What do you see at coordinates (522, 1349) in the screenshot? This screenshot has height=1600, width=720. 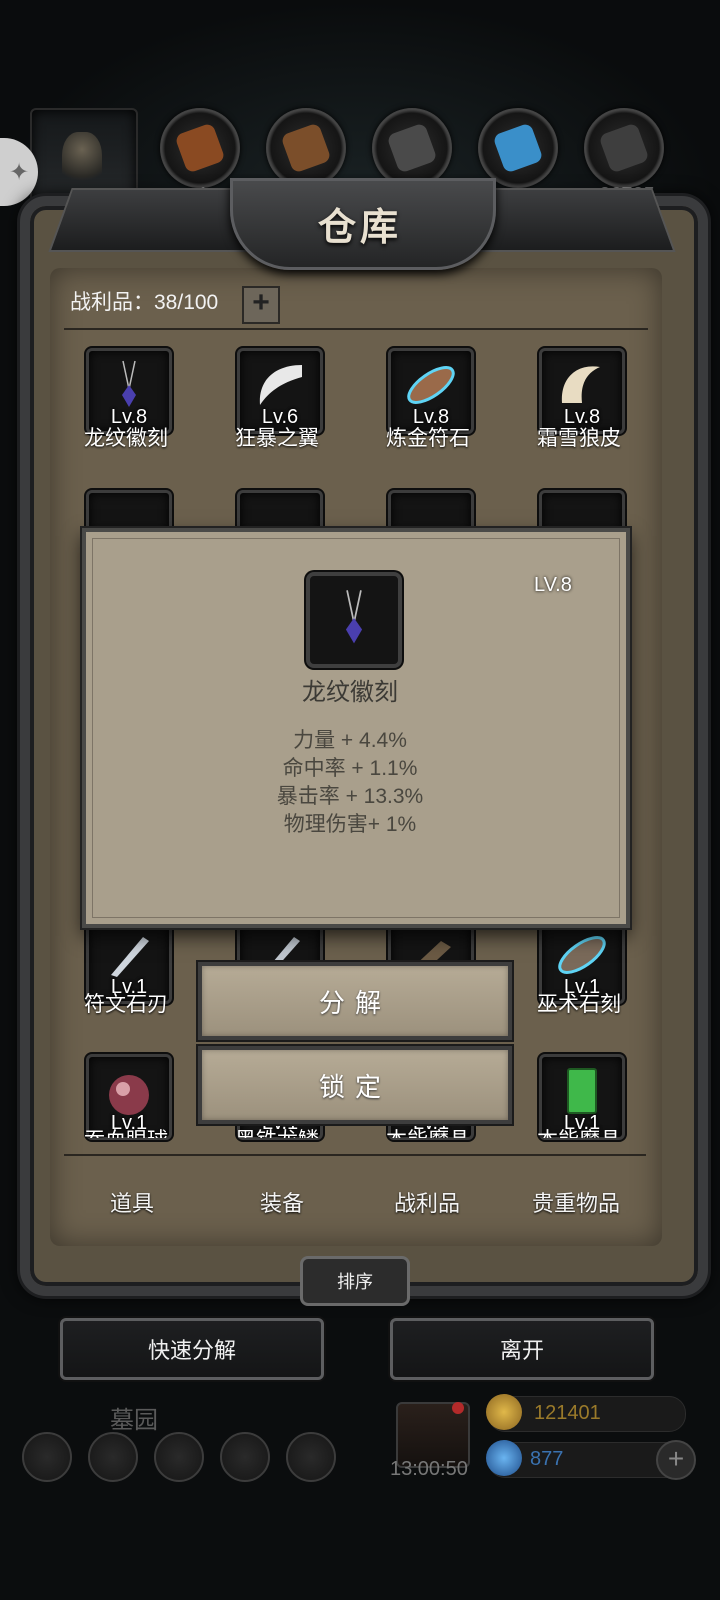 I see `leave-button: 离开` at bounding box center [522, 1349].